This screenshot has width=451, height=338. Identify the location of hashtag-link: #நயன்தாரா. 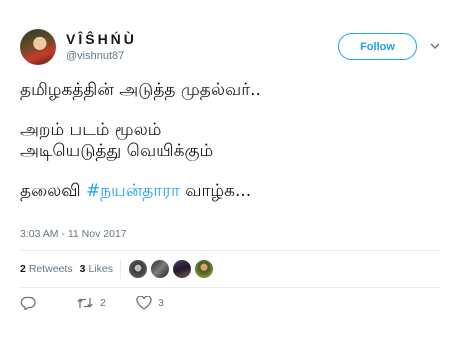
(133, 191).